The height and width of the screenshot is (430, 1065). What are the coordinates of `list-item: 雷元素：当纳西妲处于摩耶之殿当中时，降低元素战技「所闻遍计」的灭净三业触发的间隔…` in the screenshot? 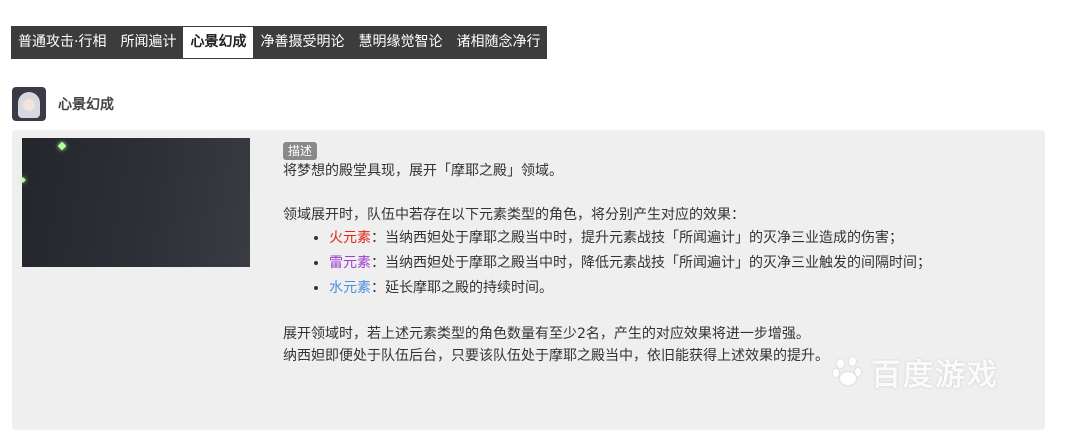 It's located at (676, 263).